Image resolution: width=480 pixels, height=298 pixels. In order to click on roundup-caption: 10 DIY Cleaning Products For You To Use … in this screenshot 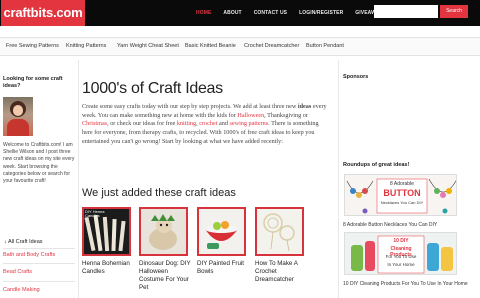, I will do `click(405, 284)`.